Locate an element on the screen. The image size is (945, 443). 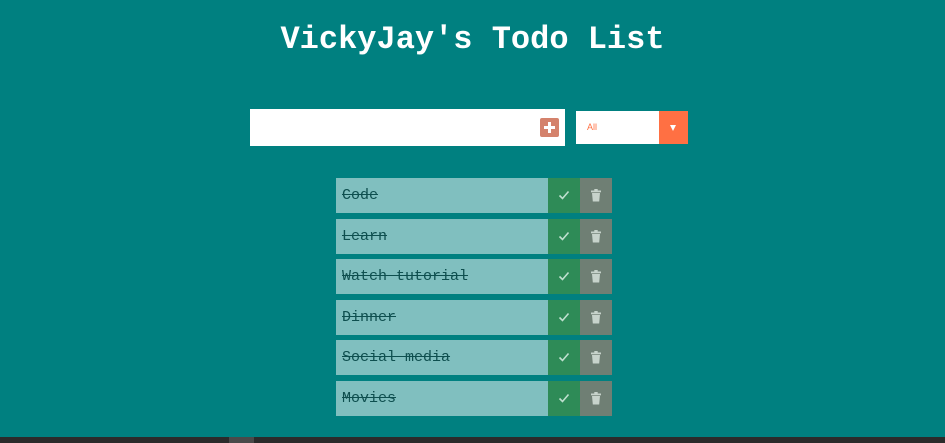
add-todo-button is located at coordinates (549, 127).